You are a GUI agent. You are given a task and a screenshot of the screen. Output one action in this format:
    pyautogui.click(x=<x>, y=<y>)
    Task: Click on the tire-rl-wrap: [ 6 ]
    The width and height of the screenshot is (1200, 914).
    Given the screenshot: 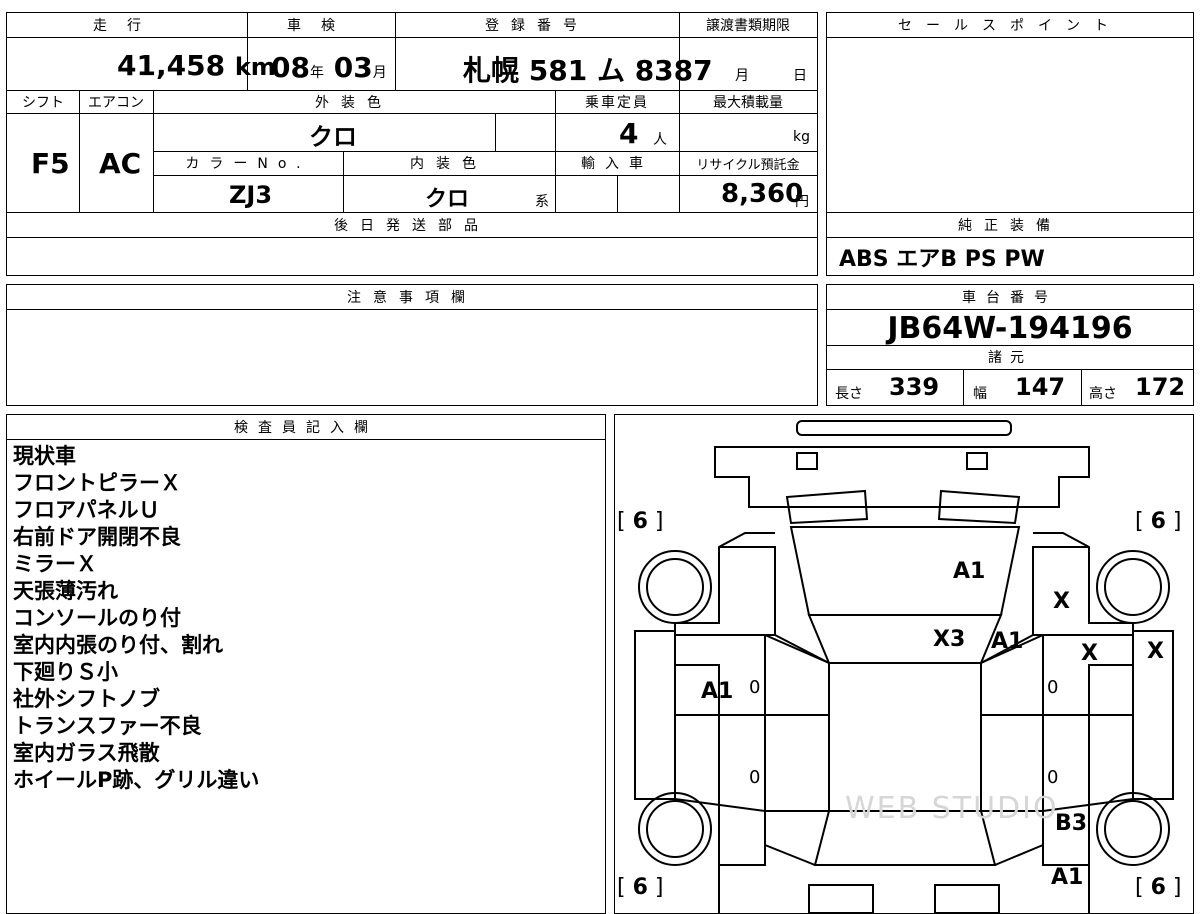 What is the action you would take?
    pyautogui.click(x=640, y=887)
    